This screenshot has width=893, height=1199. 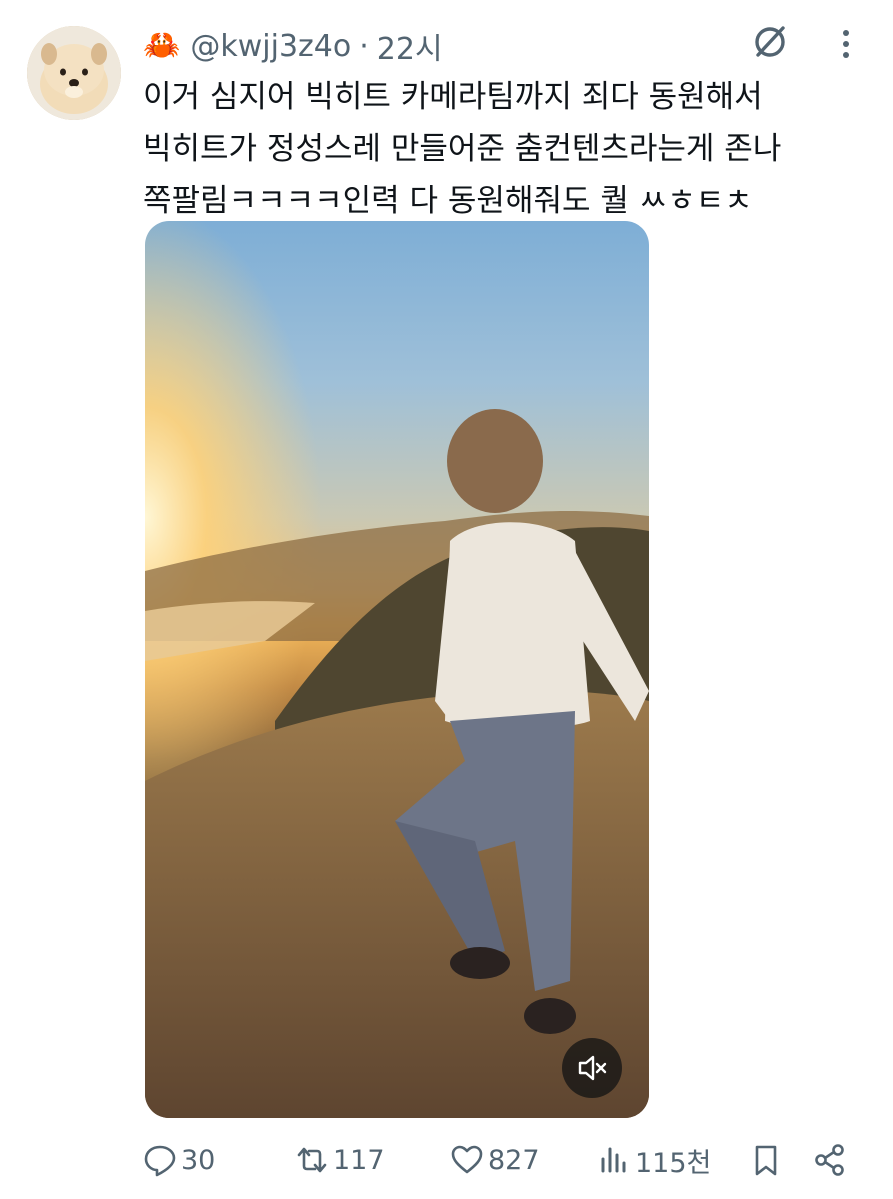 I want to click on like-button: 827, so click(x=495, y=1160).